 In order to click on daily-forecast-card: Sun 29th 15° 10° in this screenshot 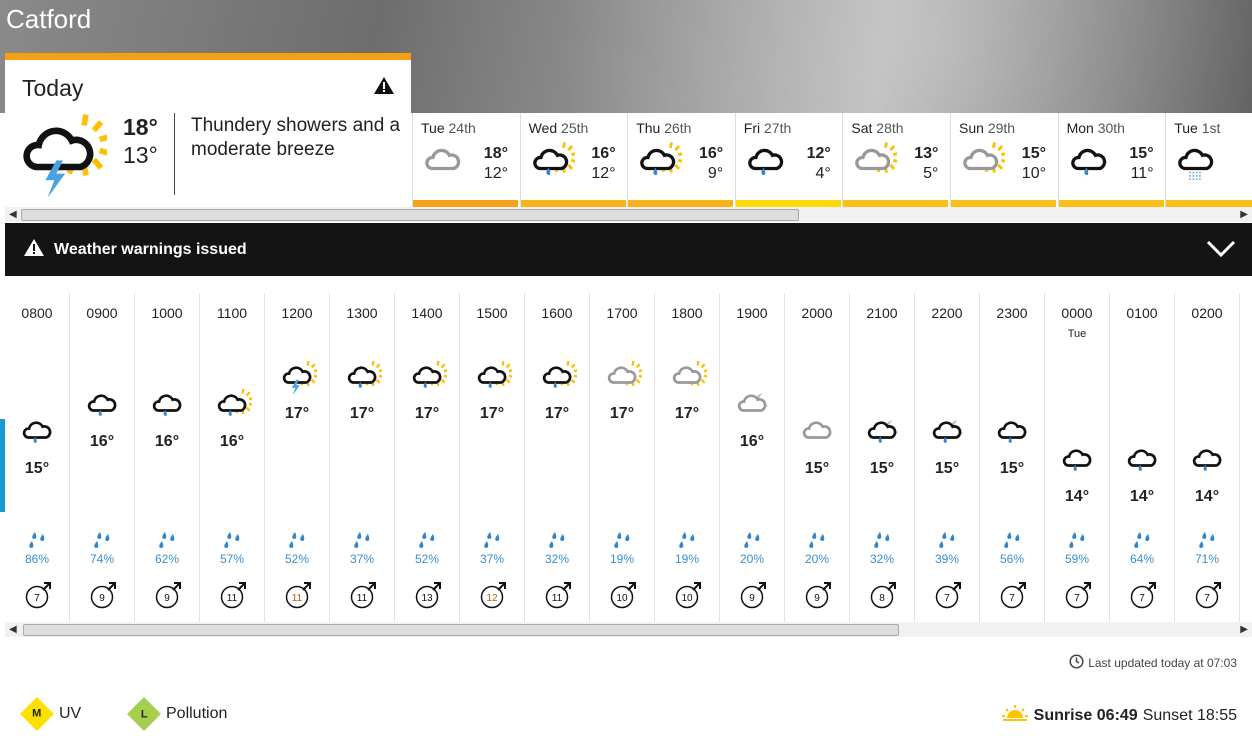, I will do `click(1003, 160)`.